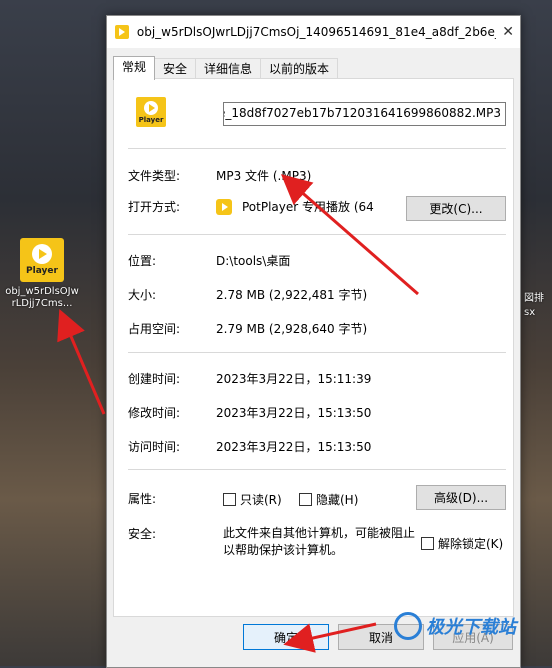 The image size is (552, 668). I want to click on tile-label: Player, so click(42, 271).